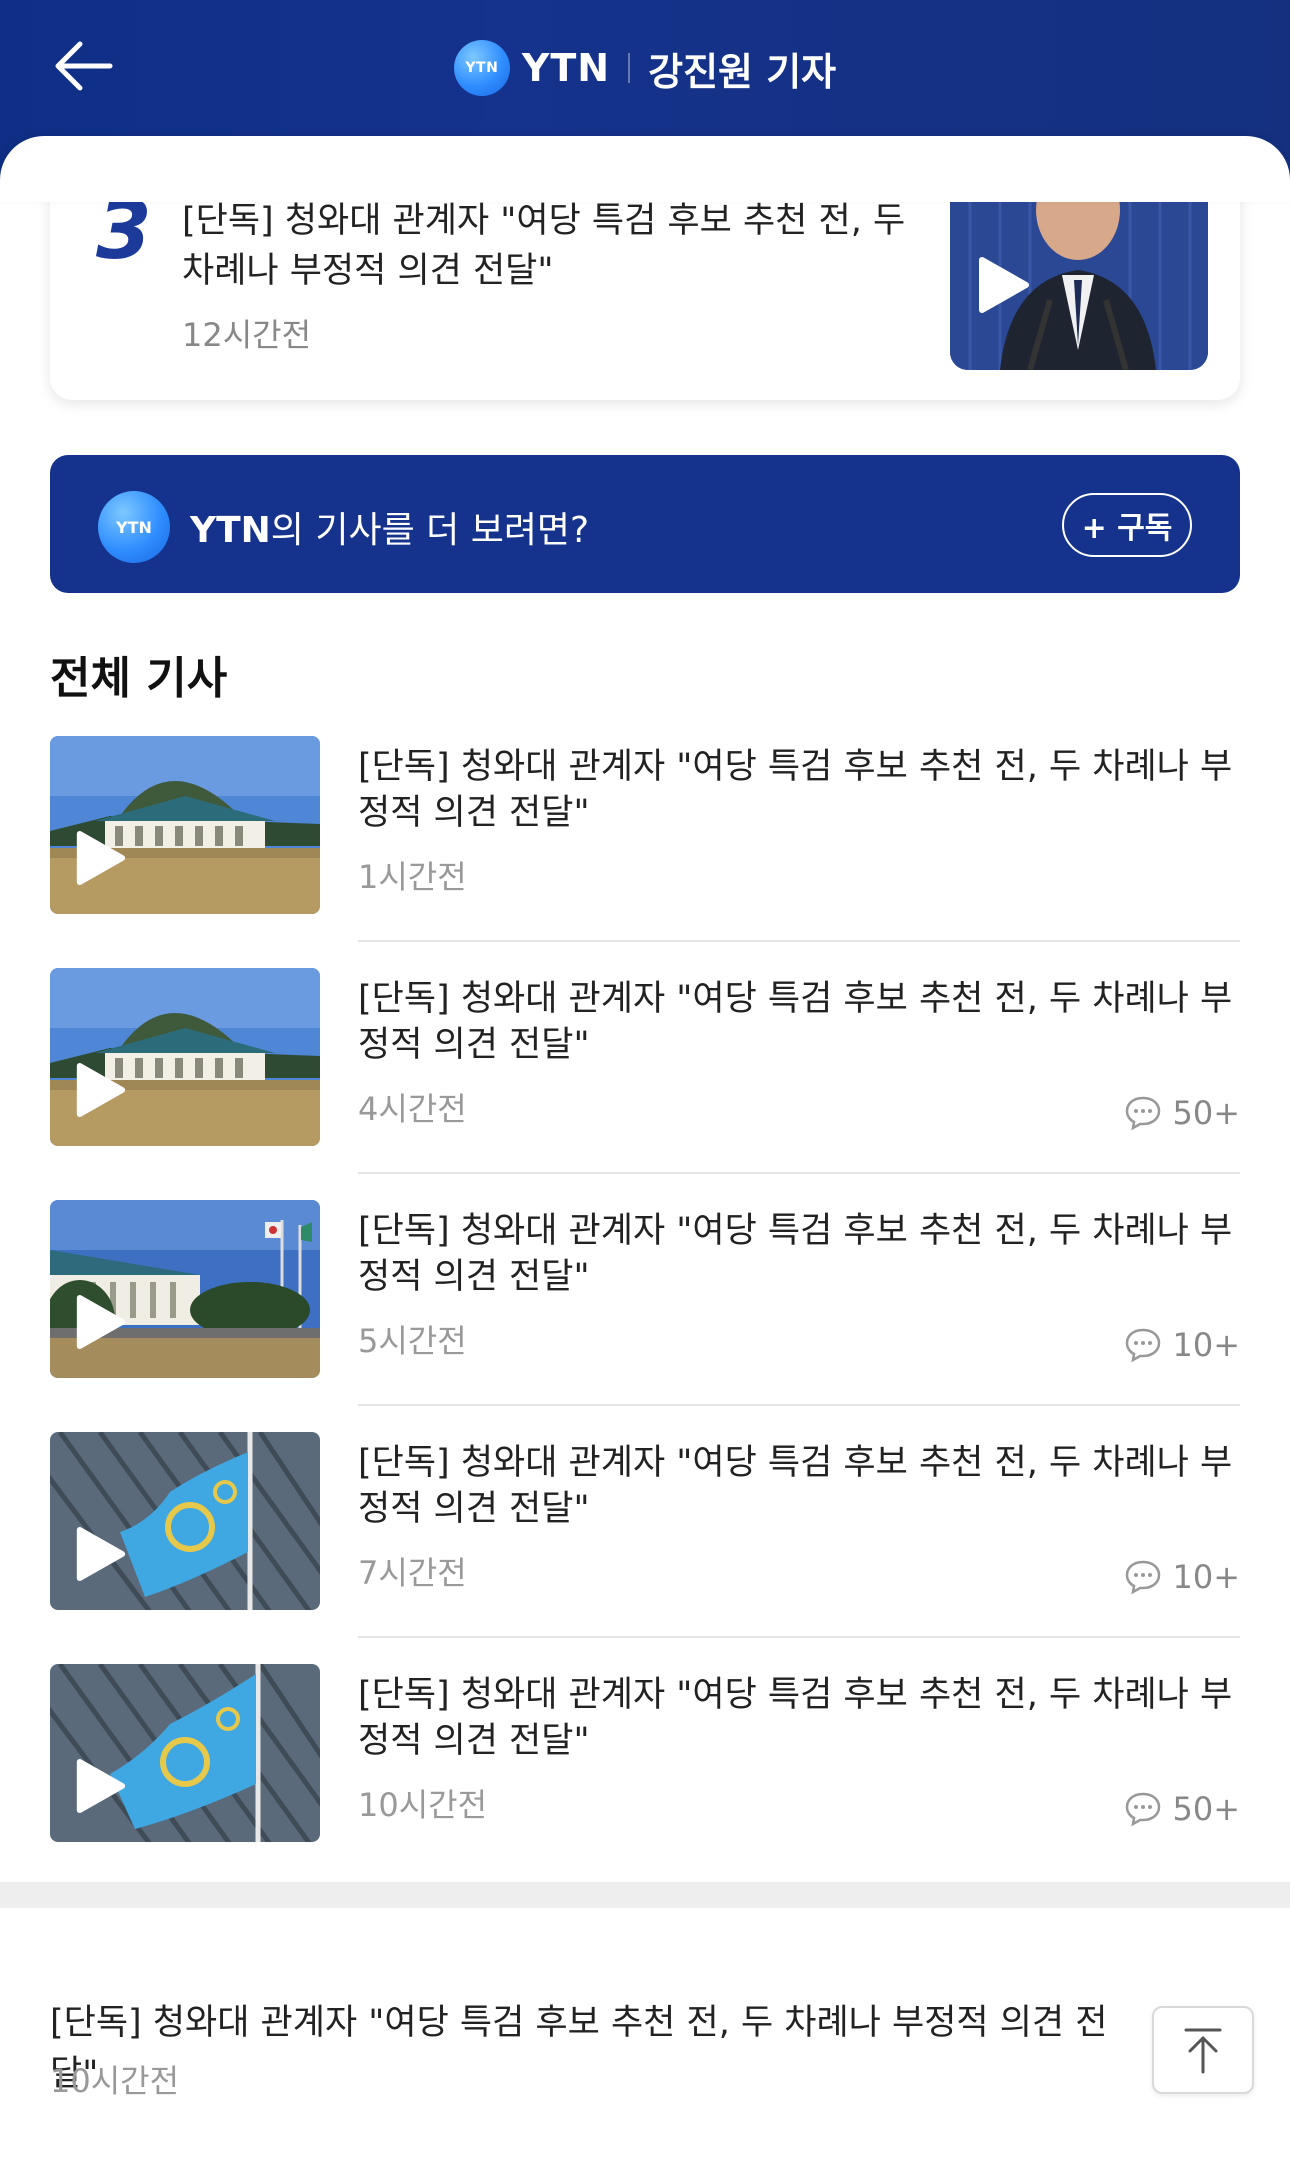 This screenshot has width=1290, height=2160. Describe the element at coordinates (247, 335) in the screenshot. I see `ranked-article-time: 12시간전` at that location.